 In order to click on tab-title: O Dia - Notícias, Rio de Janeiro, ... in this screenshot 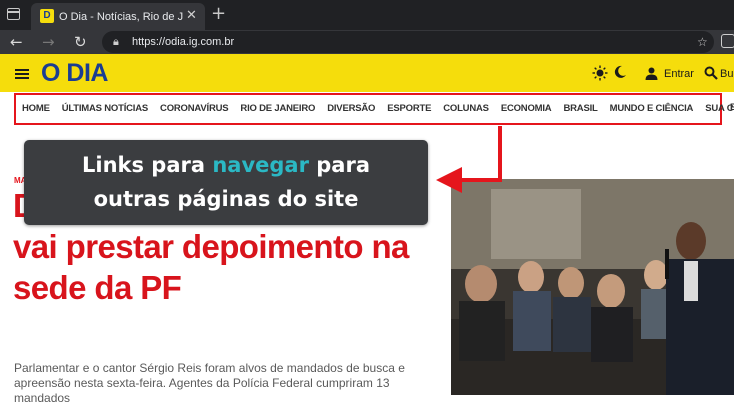, I will do `click(121, 17)`.